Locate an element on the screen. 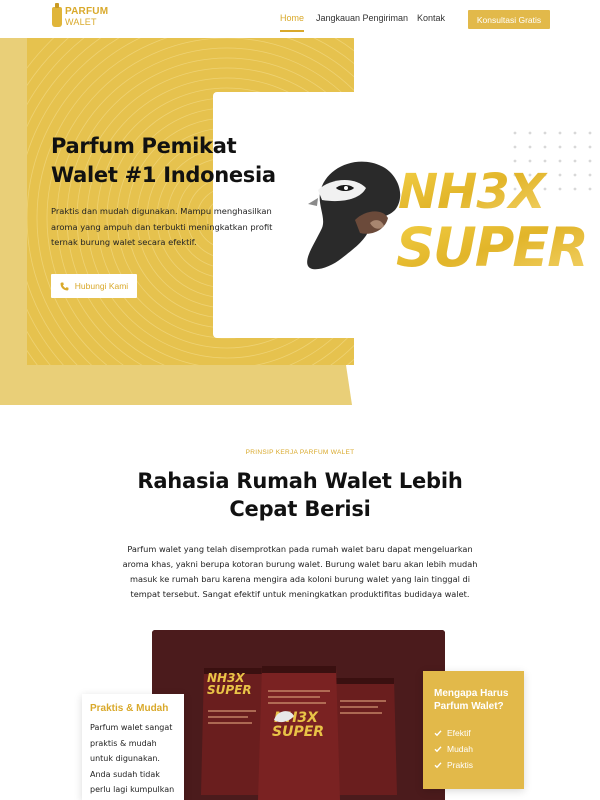  why-item-label: Mudah is located at coordinates (460, 749).